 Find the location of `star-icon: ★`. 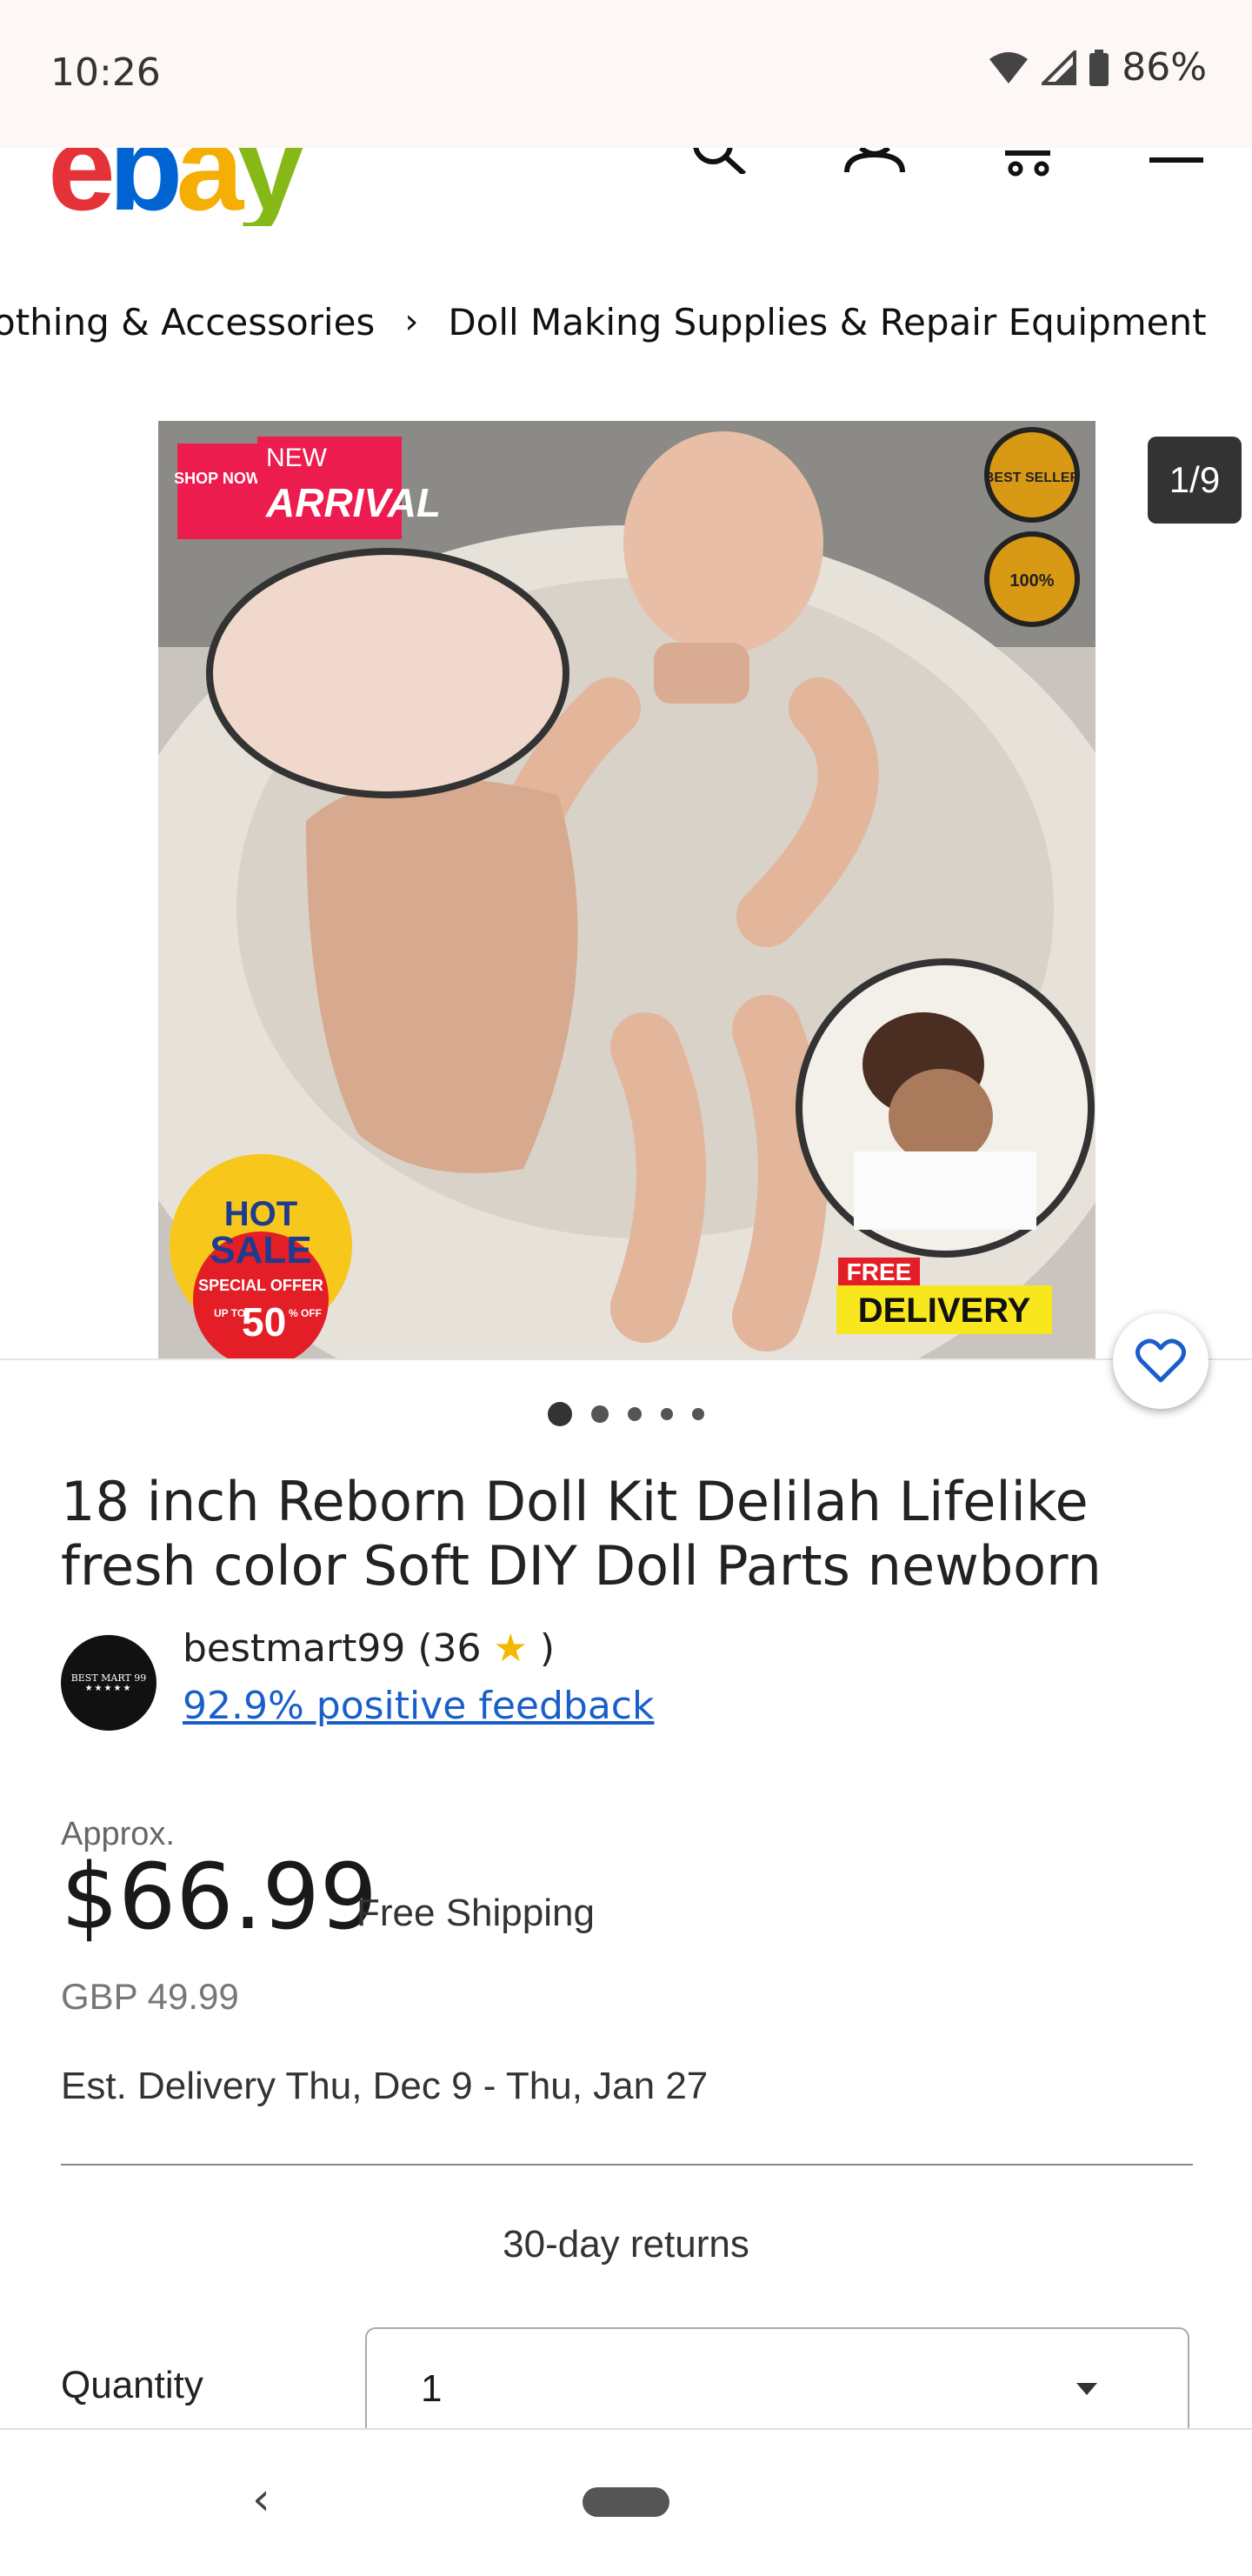

star-icon: ★ is located at coordinates (505, 1648).